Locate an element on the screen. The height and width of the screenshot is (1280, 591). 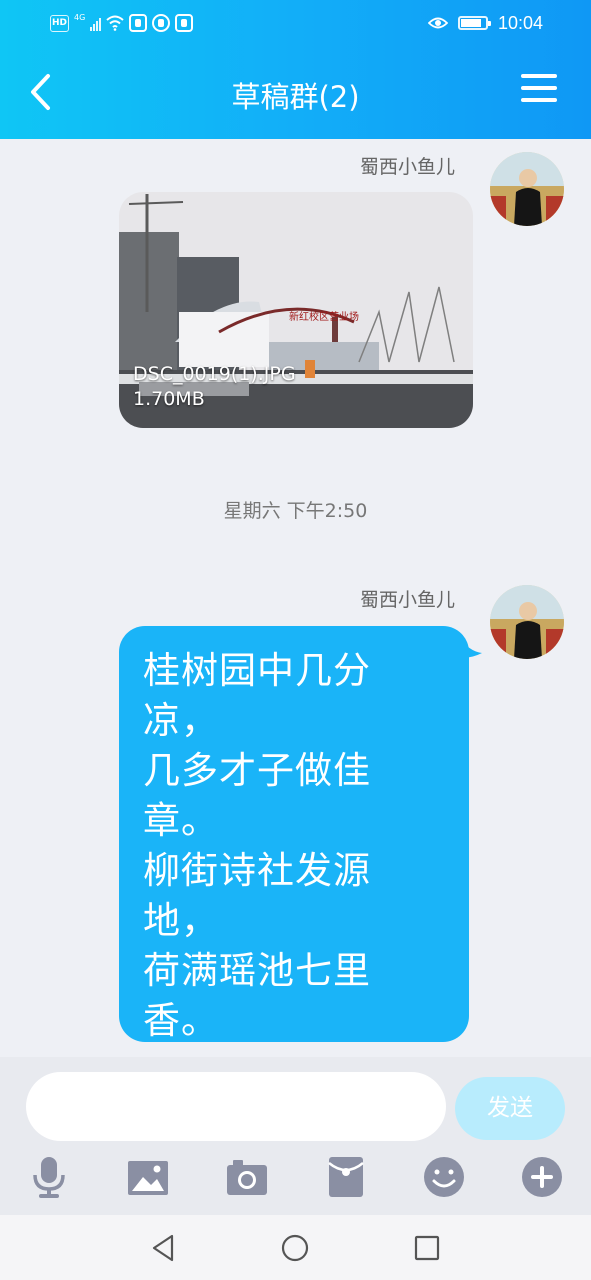
status-icons-left: HD 4G is located at coordinates (122, 23).